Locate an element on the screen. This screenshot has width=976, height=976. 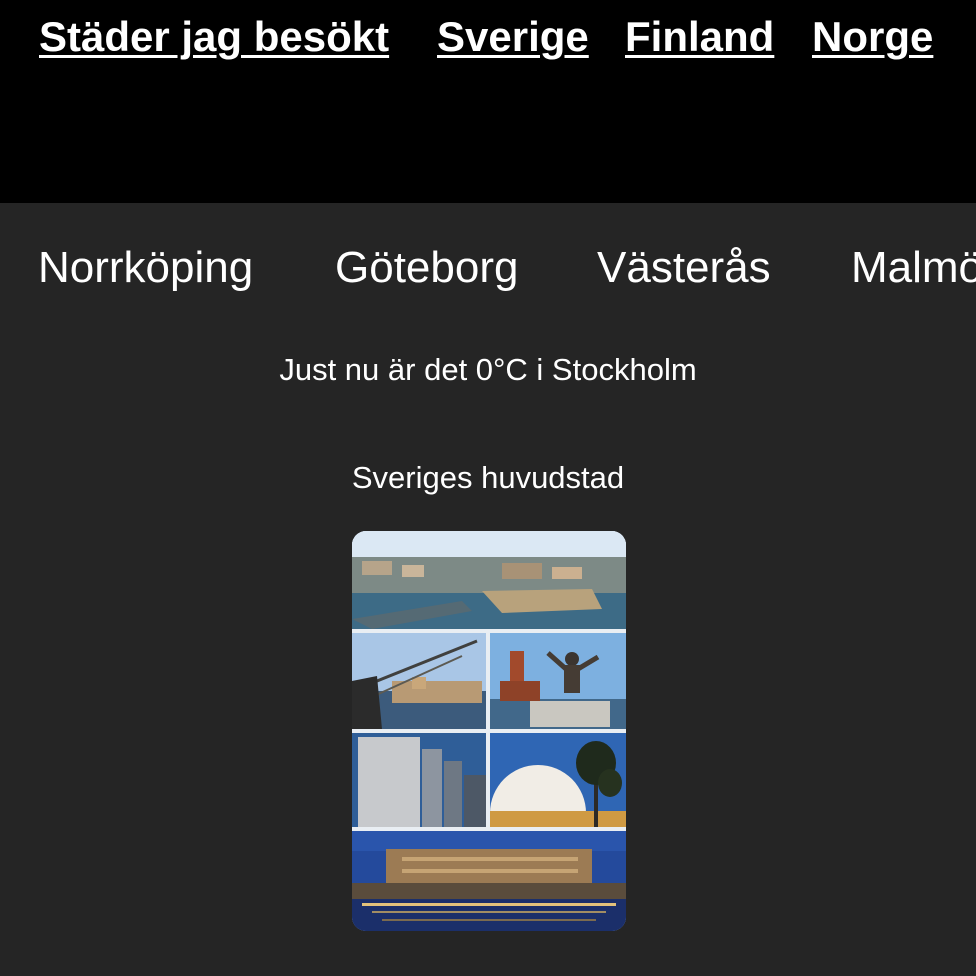
collage-panel-ship is located at coordinates (419, 681).